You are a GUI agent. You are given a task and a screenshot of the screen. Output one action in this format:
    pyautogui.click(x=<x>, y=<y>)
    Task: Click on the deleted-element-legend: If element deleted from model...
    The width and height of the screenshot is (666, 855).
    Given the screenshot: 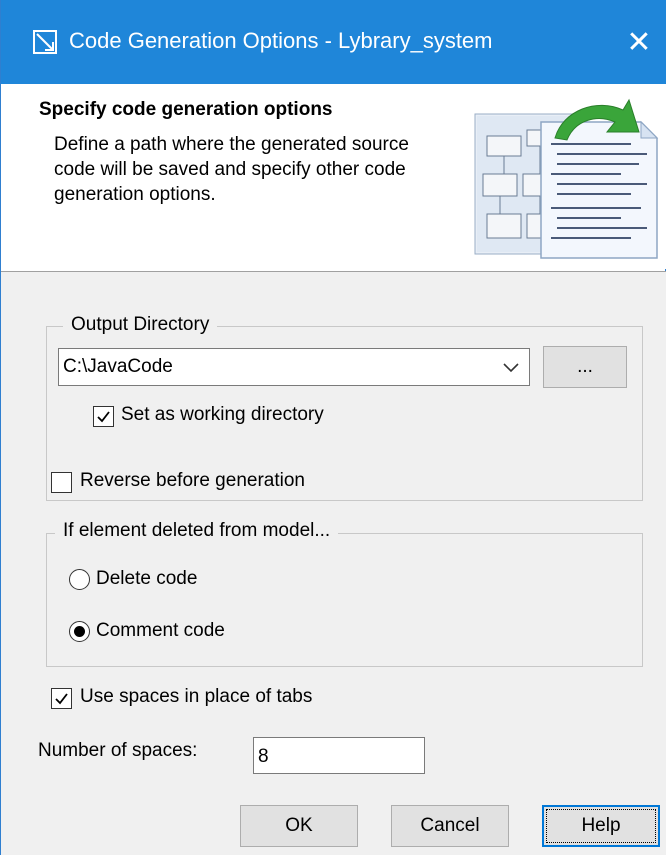 What is the action you would take?
    pyautogui.click(x=197, y=531)
    